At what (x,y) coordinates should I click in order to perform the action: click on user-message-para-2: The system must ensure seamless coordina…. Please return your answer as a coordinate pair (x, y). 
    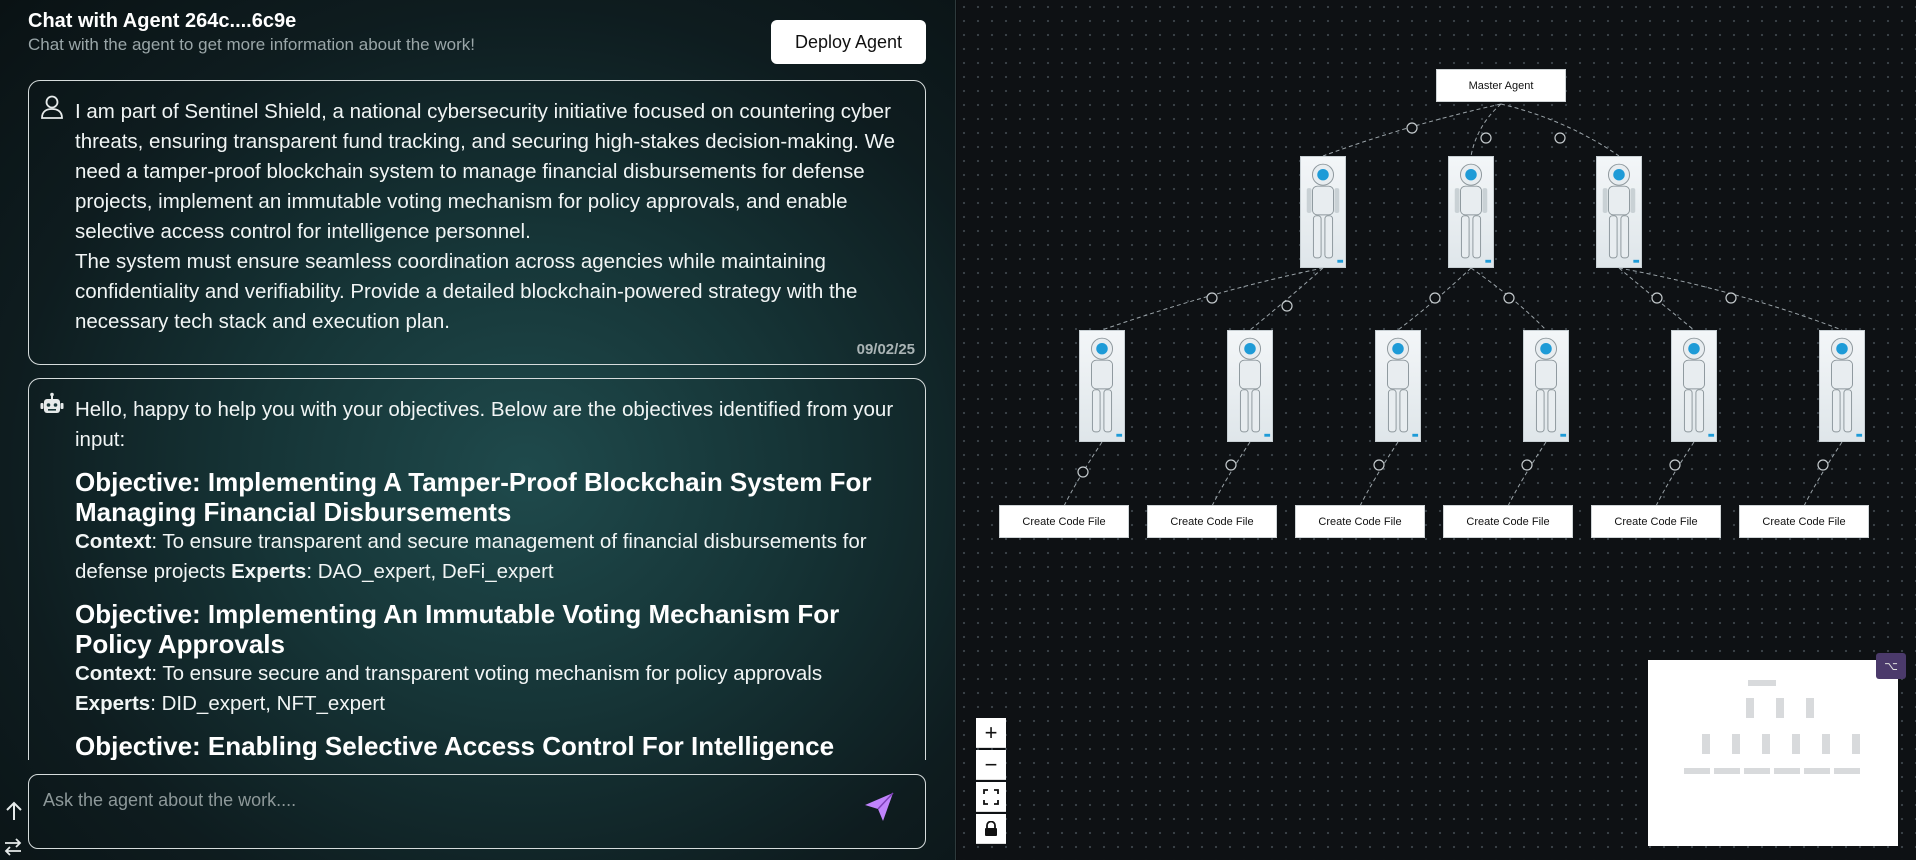
    Looking at the image, I should click on (466, 291).